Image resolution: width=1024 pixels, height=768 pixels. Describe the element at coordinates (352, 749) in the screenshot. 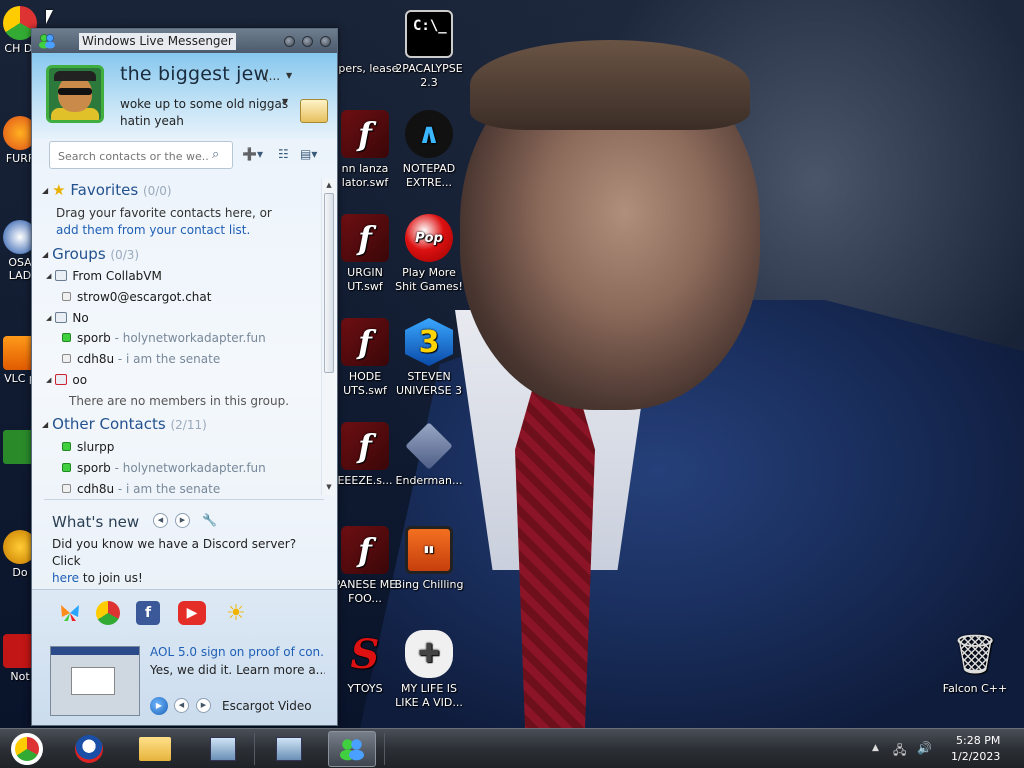

I see `taskbar-messenger` at that location.